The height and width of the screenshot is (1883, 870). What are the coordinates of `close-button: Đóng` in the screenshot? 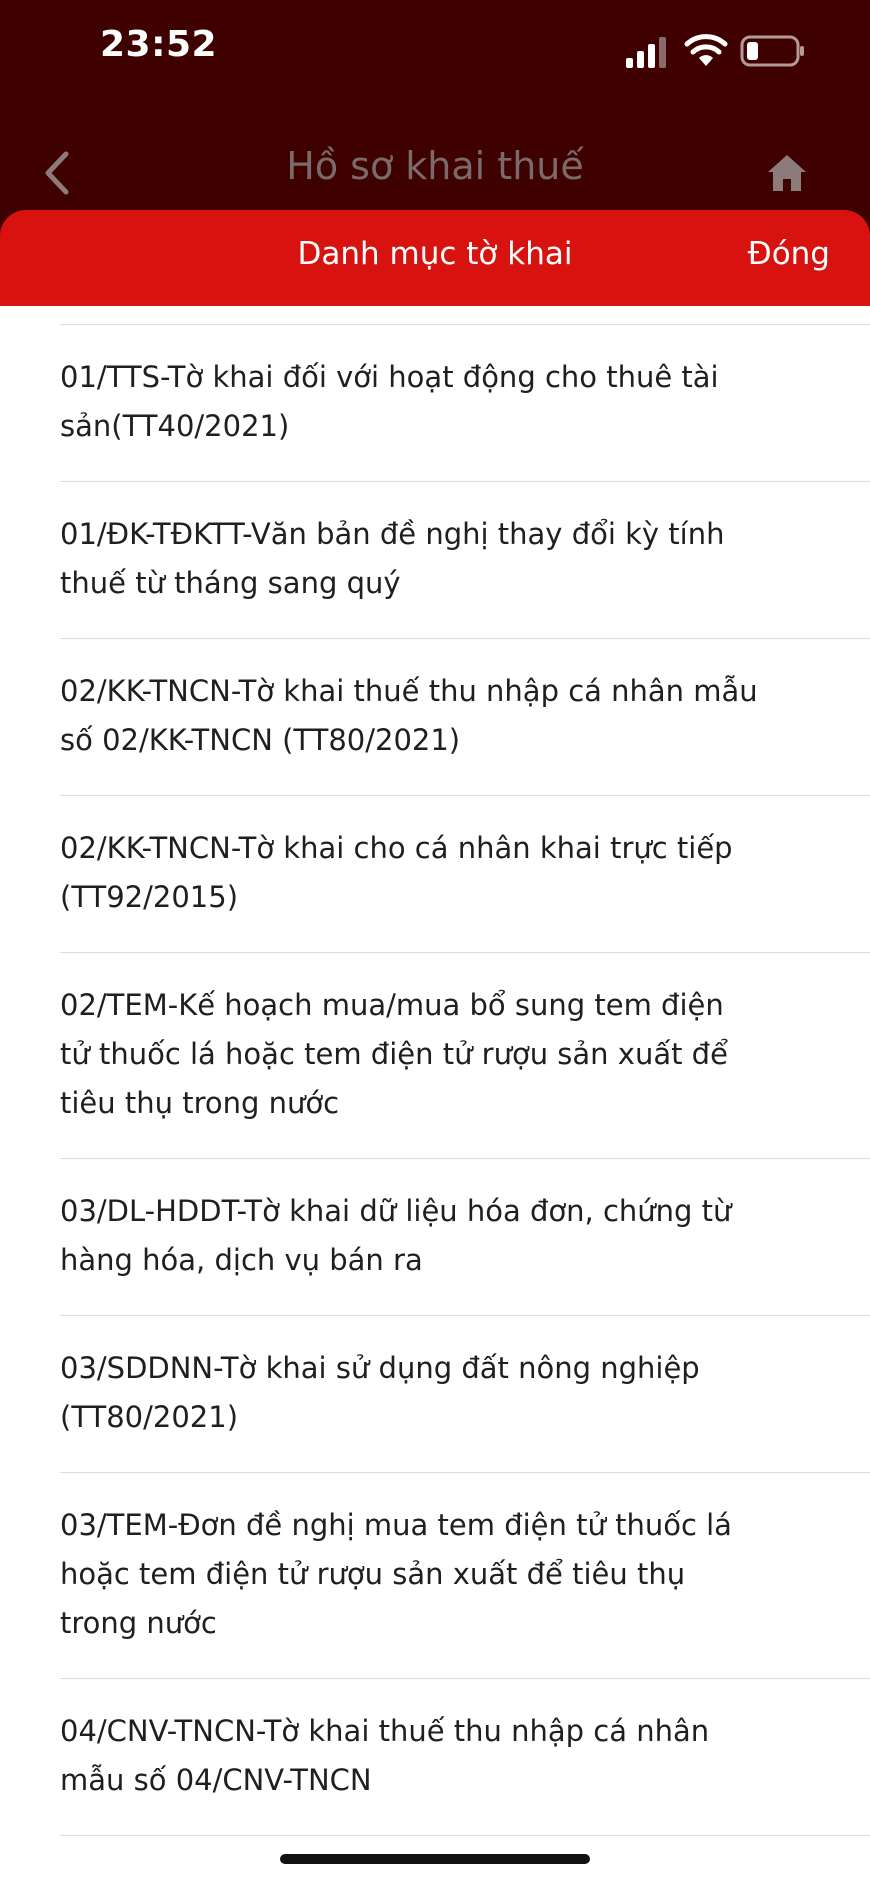 It's located at (789, 254).